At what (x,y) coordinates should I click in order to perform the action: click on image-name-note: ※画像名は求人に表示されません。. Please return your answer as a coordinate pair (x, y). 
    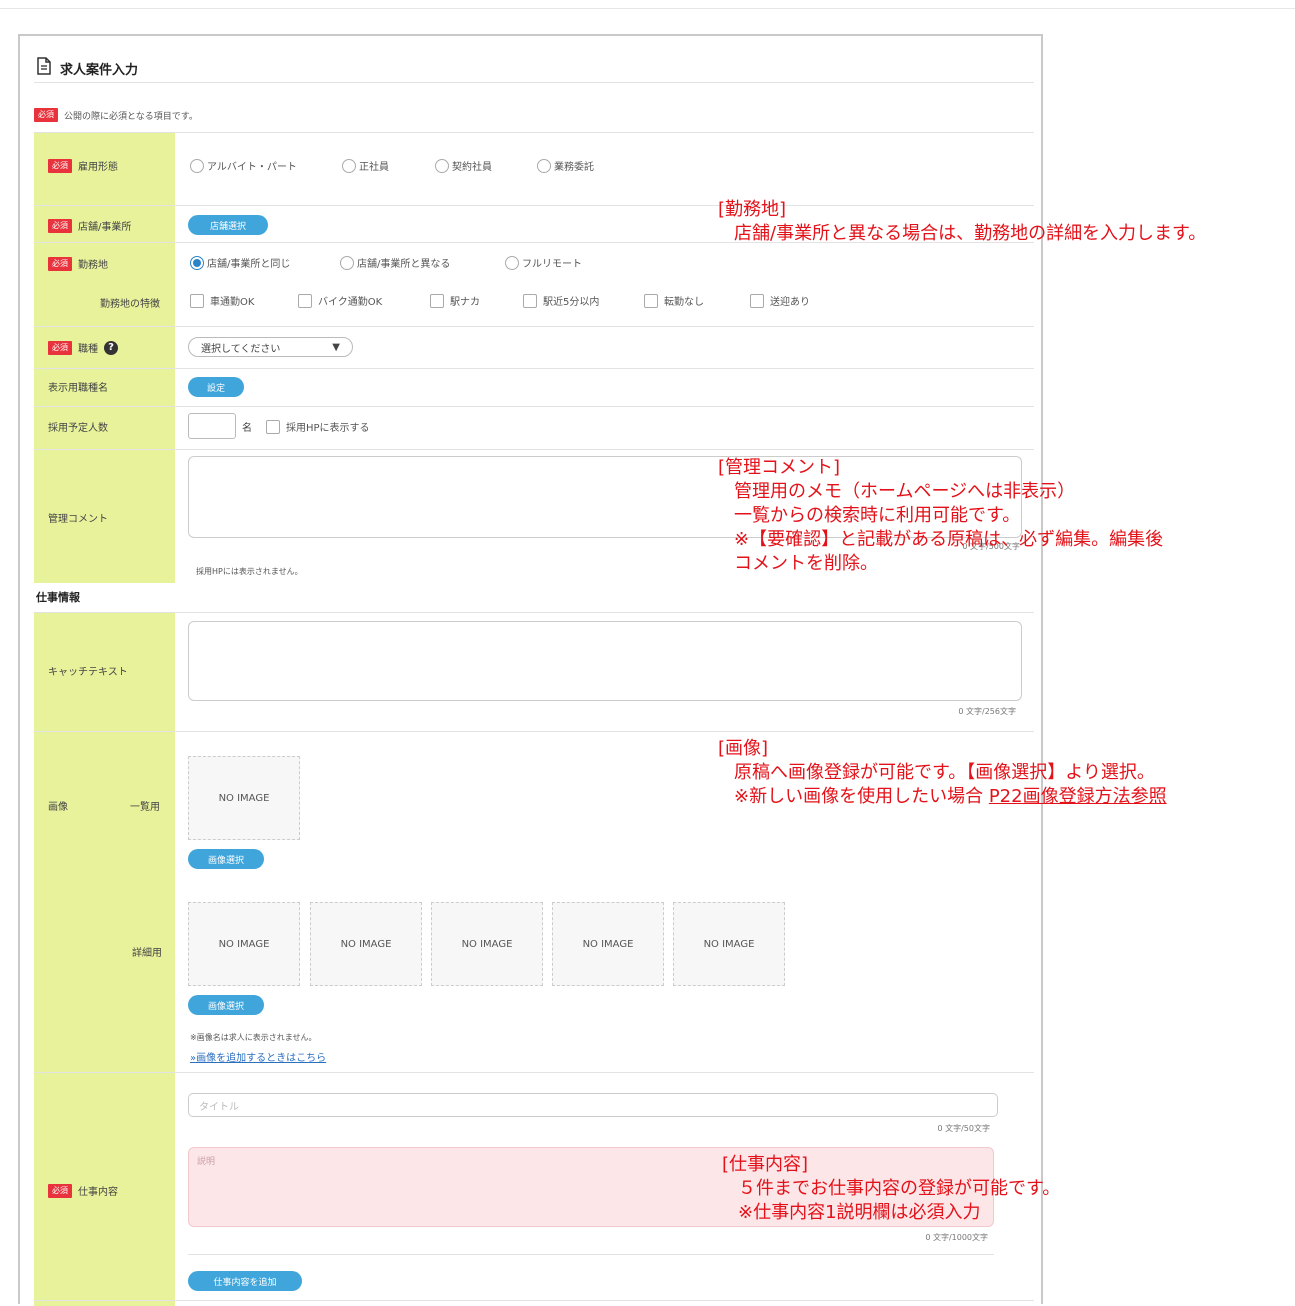
    Looking at the image, I should click on (253, 1037).